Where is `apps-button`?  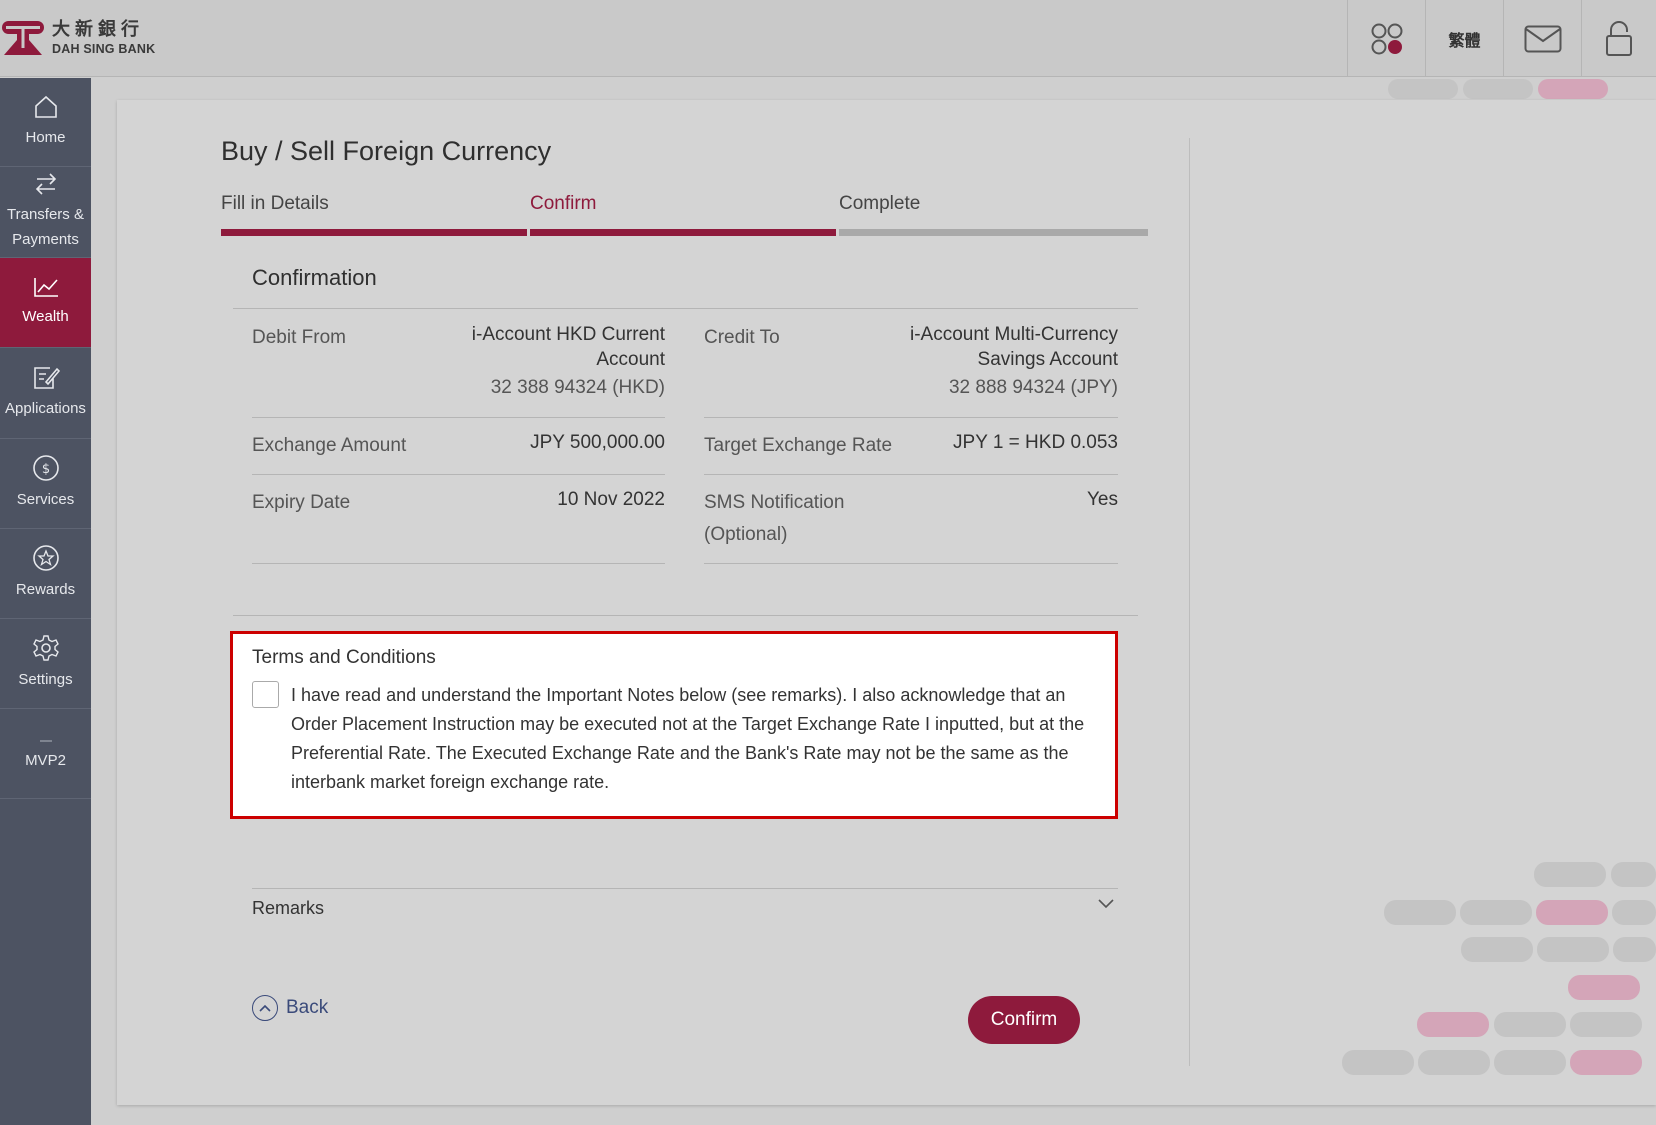
apps-button is located at coordinates (1386, 38).